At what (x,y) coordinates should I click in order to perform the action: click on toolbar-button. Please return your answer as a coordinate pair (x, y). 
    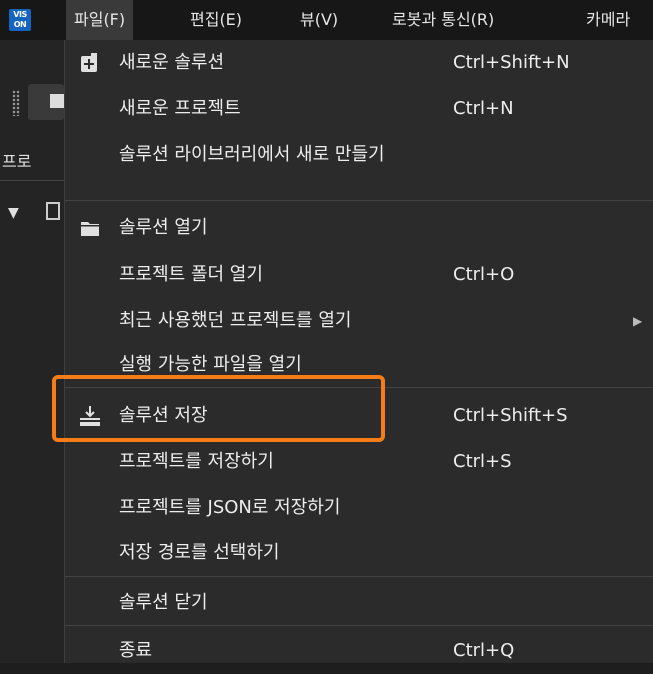
    Looking at the image, I should click on (46, 102).